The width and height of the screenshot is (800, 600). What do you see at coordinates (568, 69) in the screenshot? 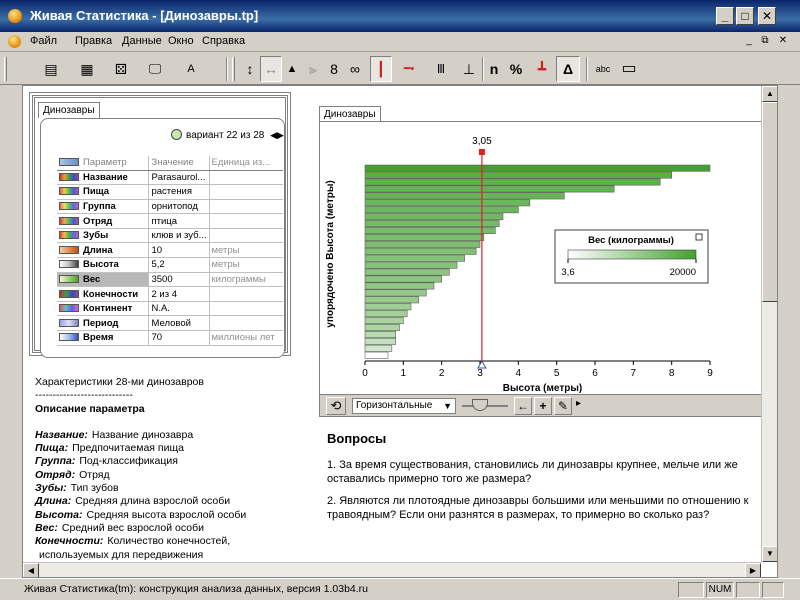
I see `delta-icon: Δ` at bounding box center [568, 69].